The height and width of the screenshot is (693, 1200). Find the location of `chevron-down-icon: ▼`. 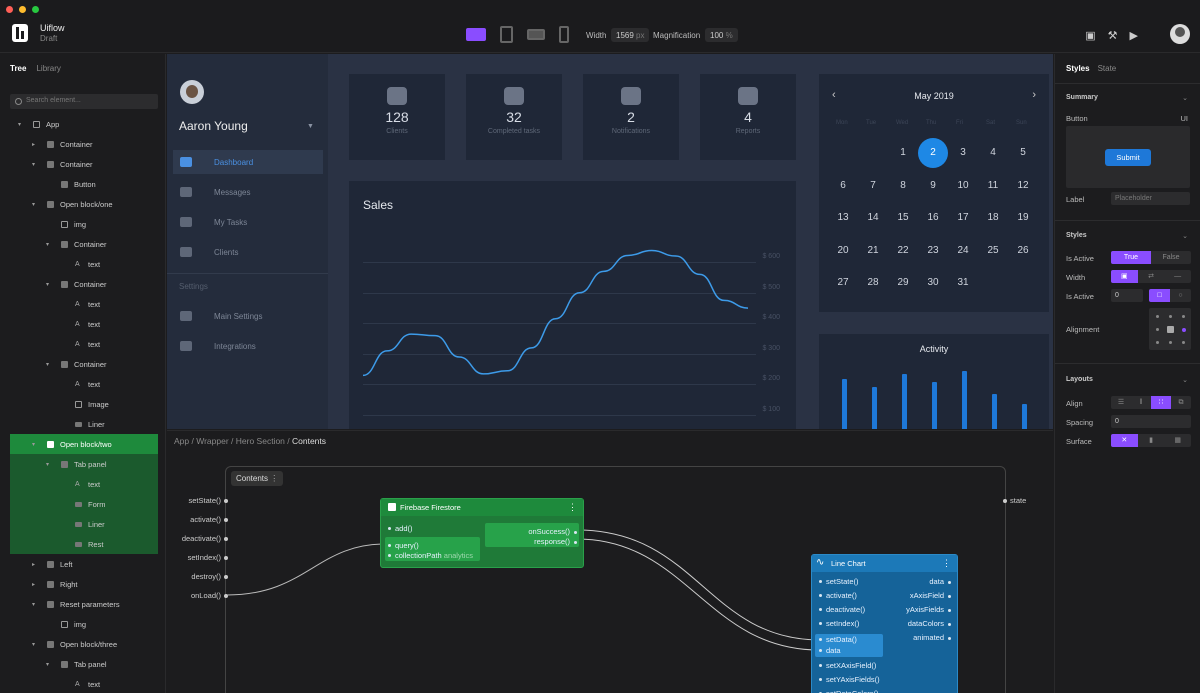

chevron-down-icon: ▼ is located at coordinates (310, 126).